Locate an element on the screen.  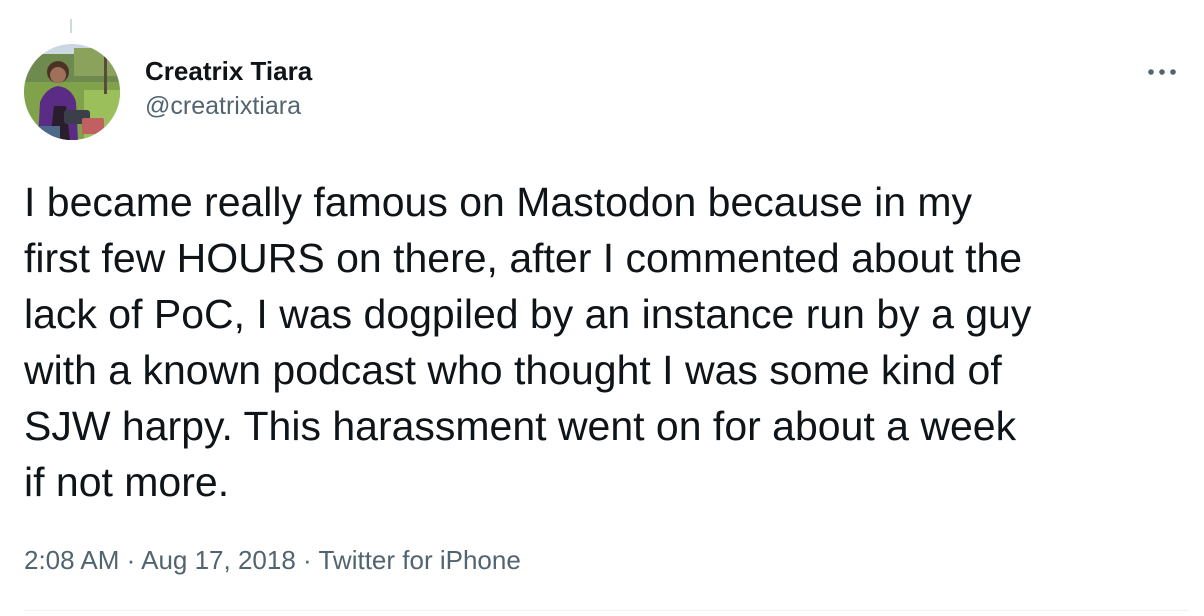
avatar is located at coordinates (72, 92).